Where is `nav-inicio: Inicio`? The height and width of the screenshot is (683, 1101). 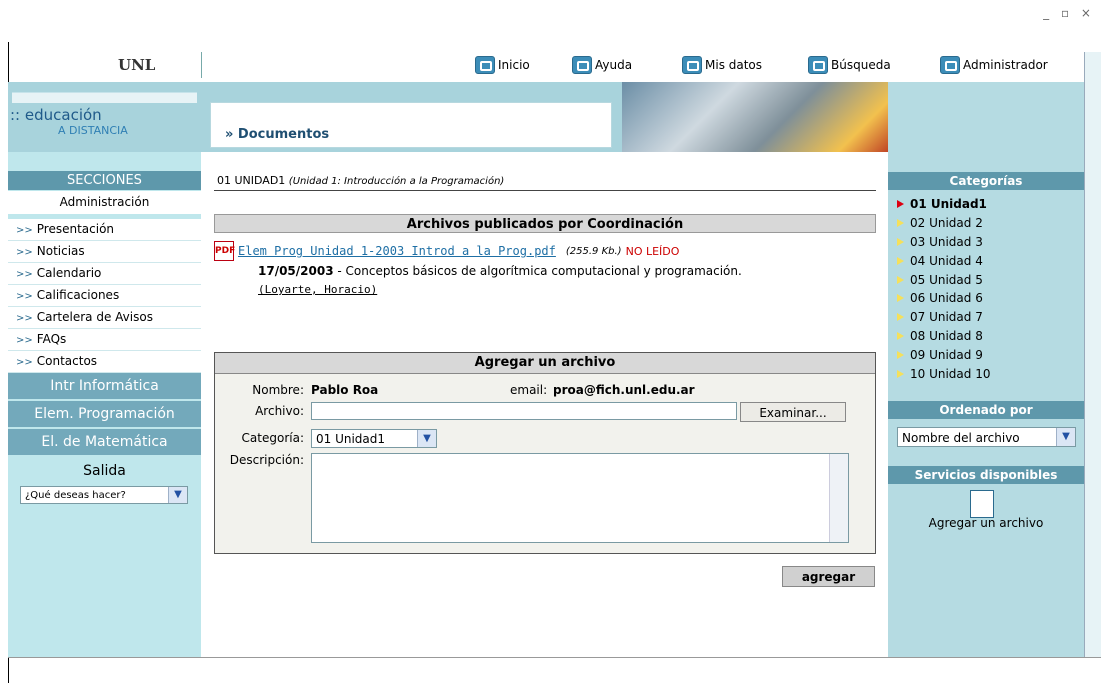
nav-inicio: Inicio is located at coordinates (523, 65).